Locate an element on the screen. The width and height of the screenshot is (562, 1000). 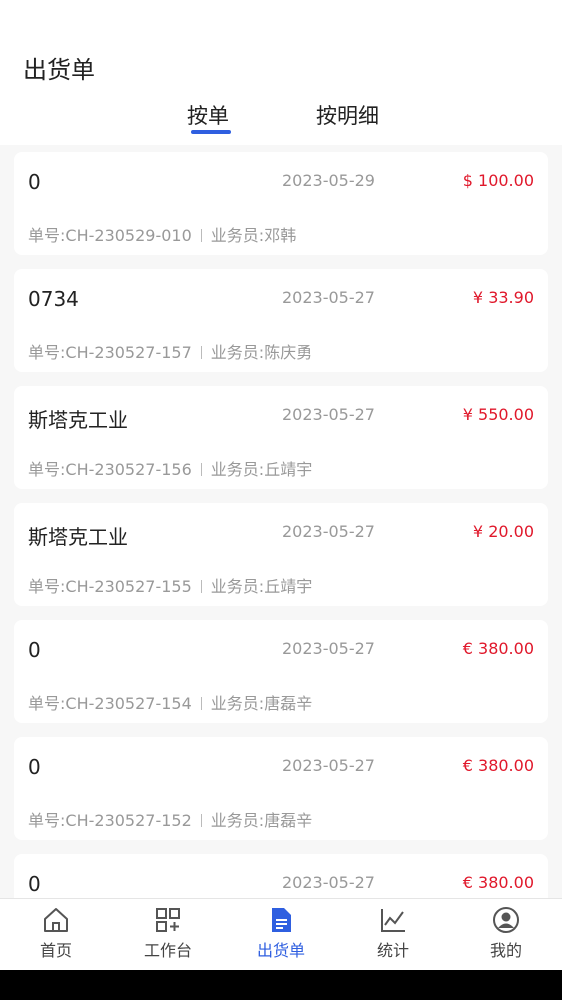
home-icon is located at coordinates (56, 920).